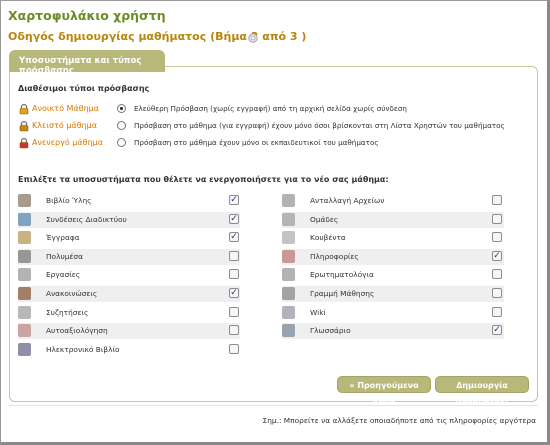  Describe the element at coordinates (384, 391) in the screenshot. I see `previous-step-button: « Προηγούμενο βήμα` at that location.